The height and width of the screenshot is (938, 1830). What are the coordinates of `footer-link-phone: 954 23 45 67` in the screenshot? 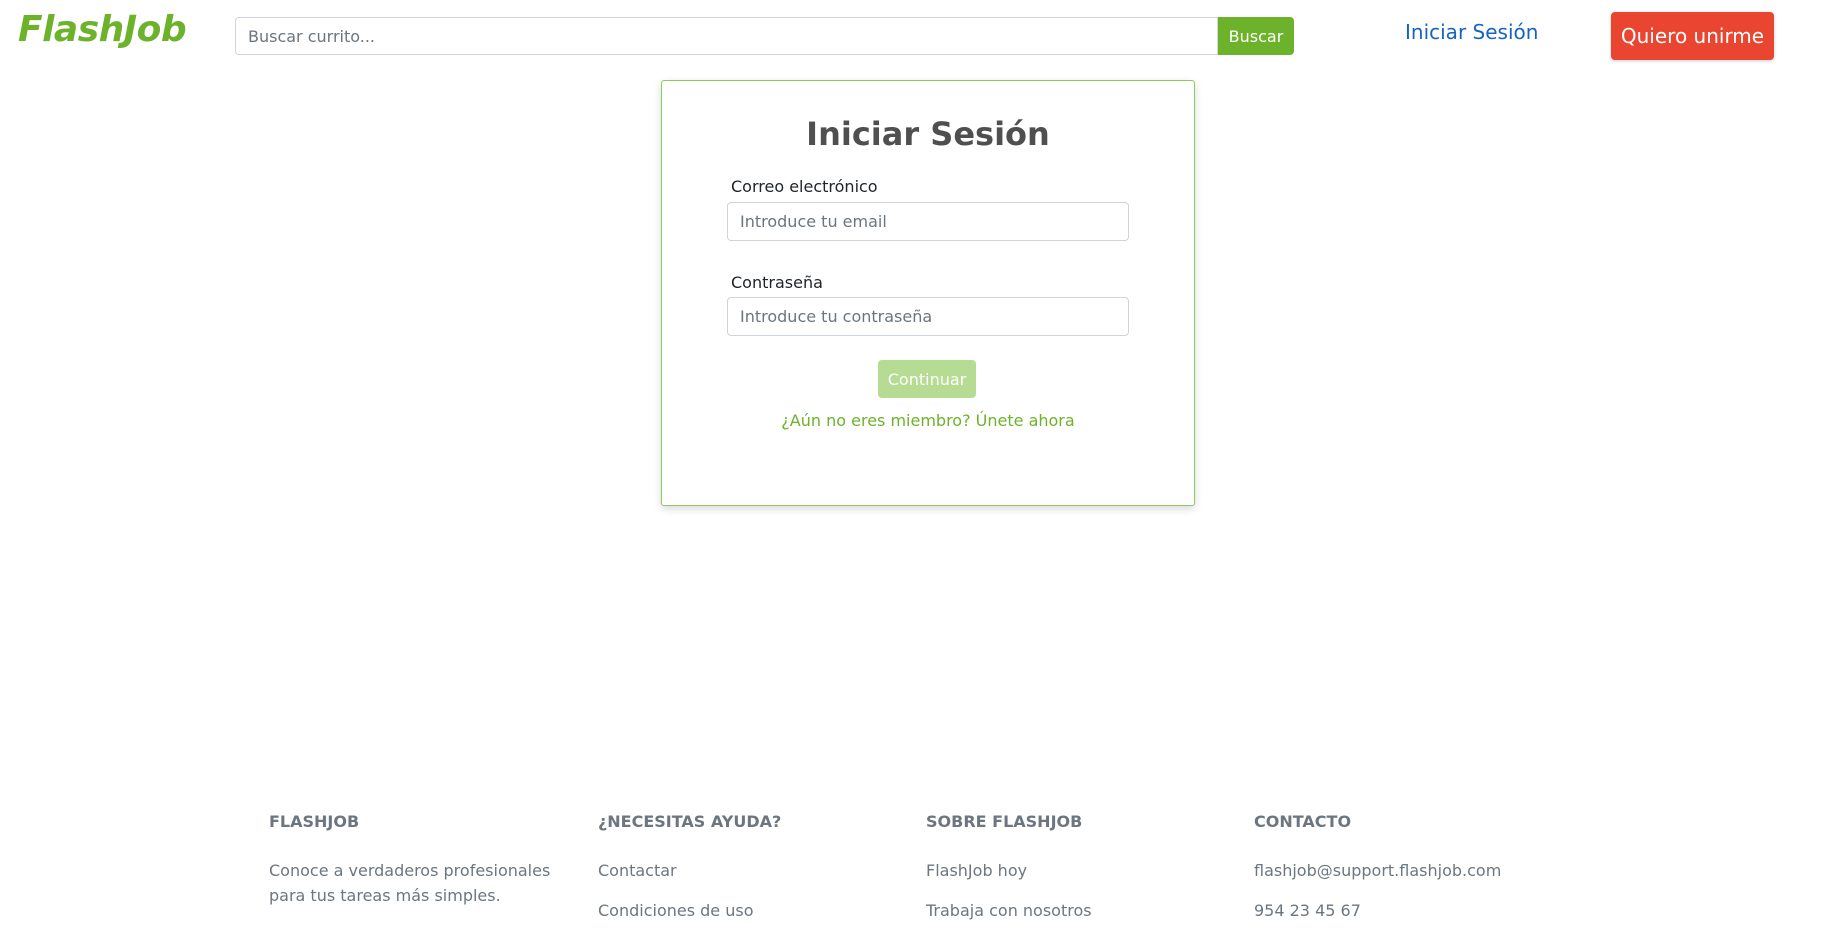 It's located at (1399, 918).